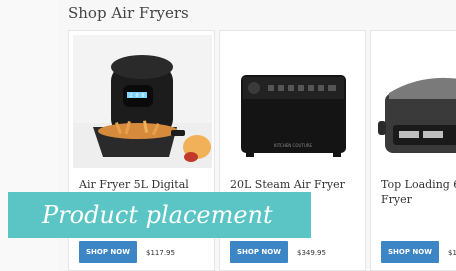  What do you see at coordinates (293, 145) in the screenshot?
I see `brand-text: KITCHEN COUTURE` at bounding box center [293, 145].